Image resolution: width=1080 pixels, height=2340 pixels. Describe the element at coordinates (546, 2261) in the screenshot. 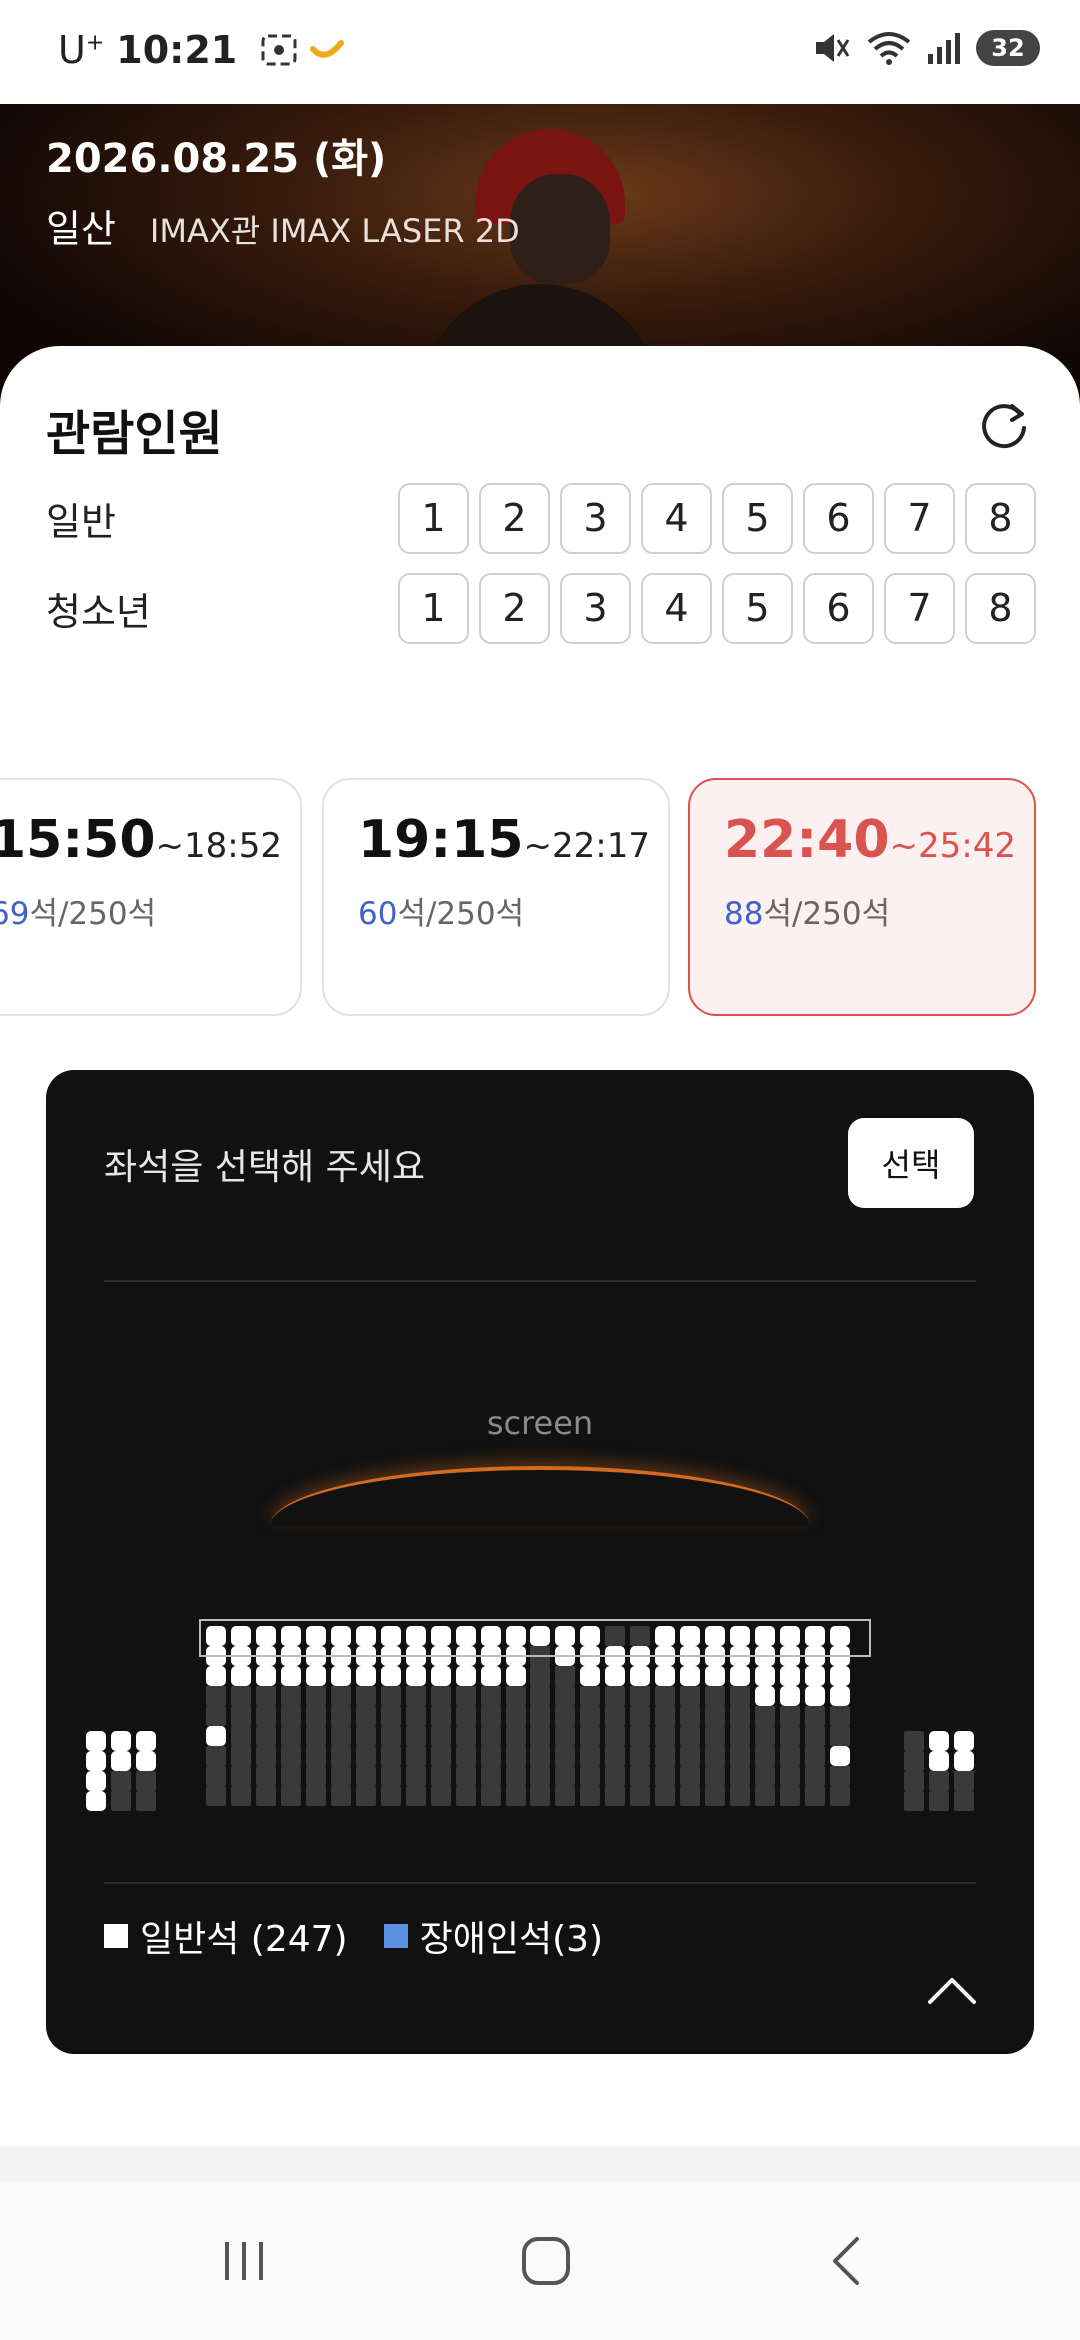

I see `home-button` at that location.